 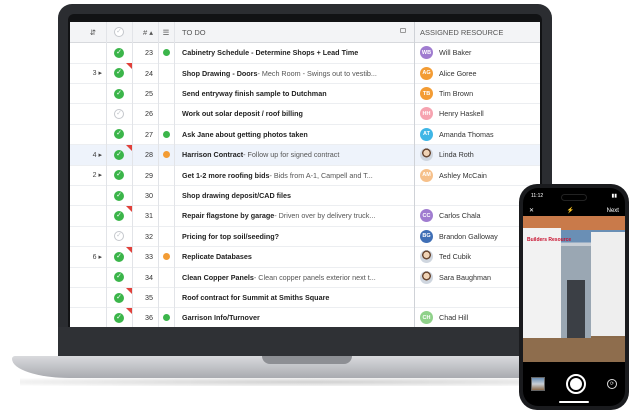 I want to click on expand-toggle: 6 ▸, so click(x=88, y=257).